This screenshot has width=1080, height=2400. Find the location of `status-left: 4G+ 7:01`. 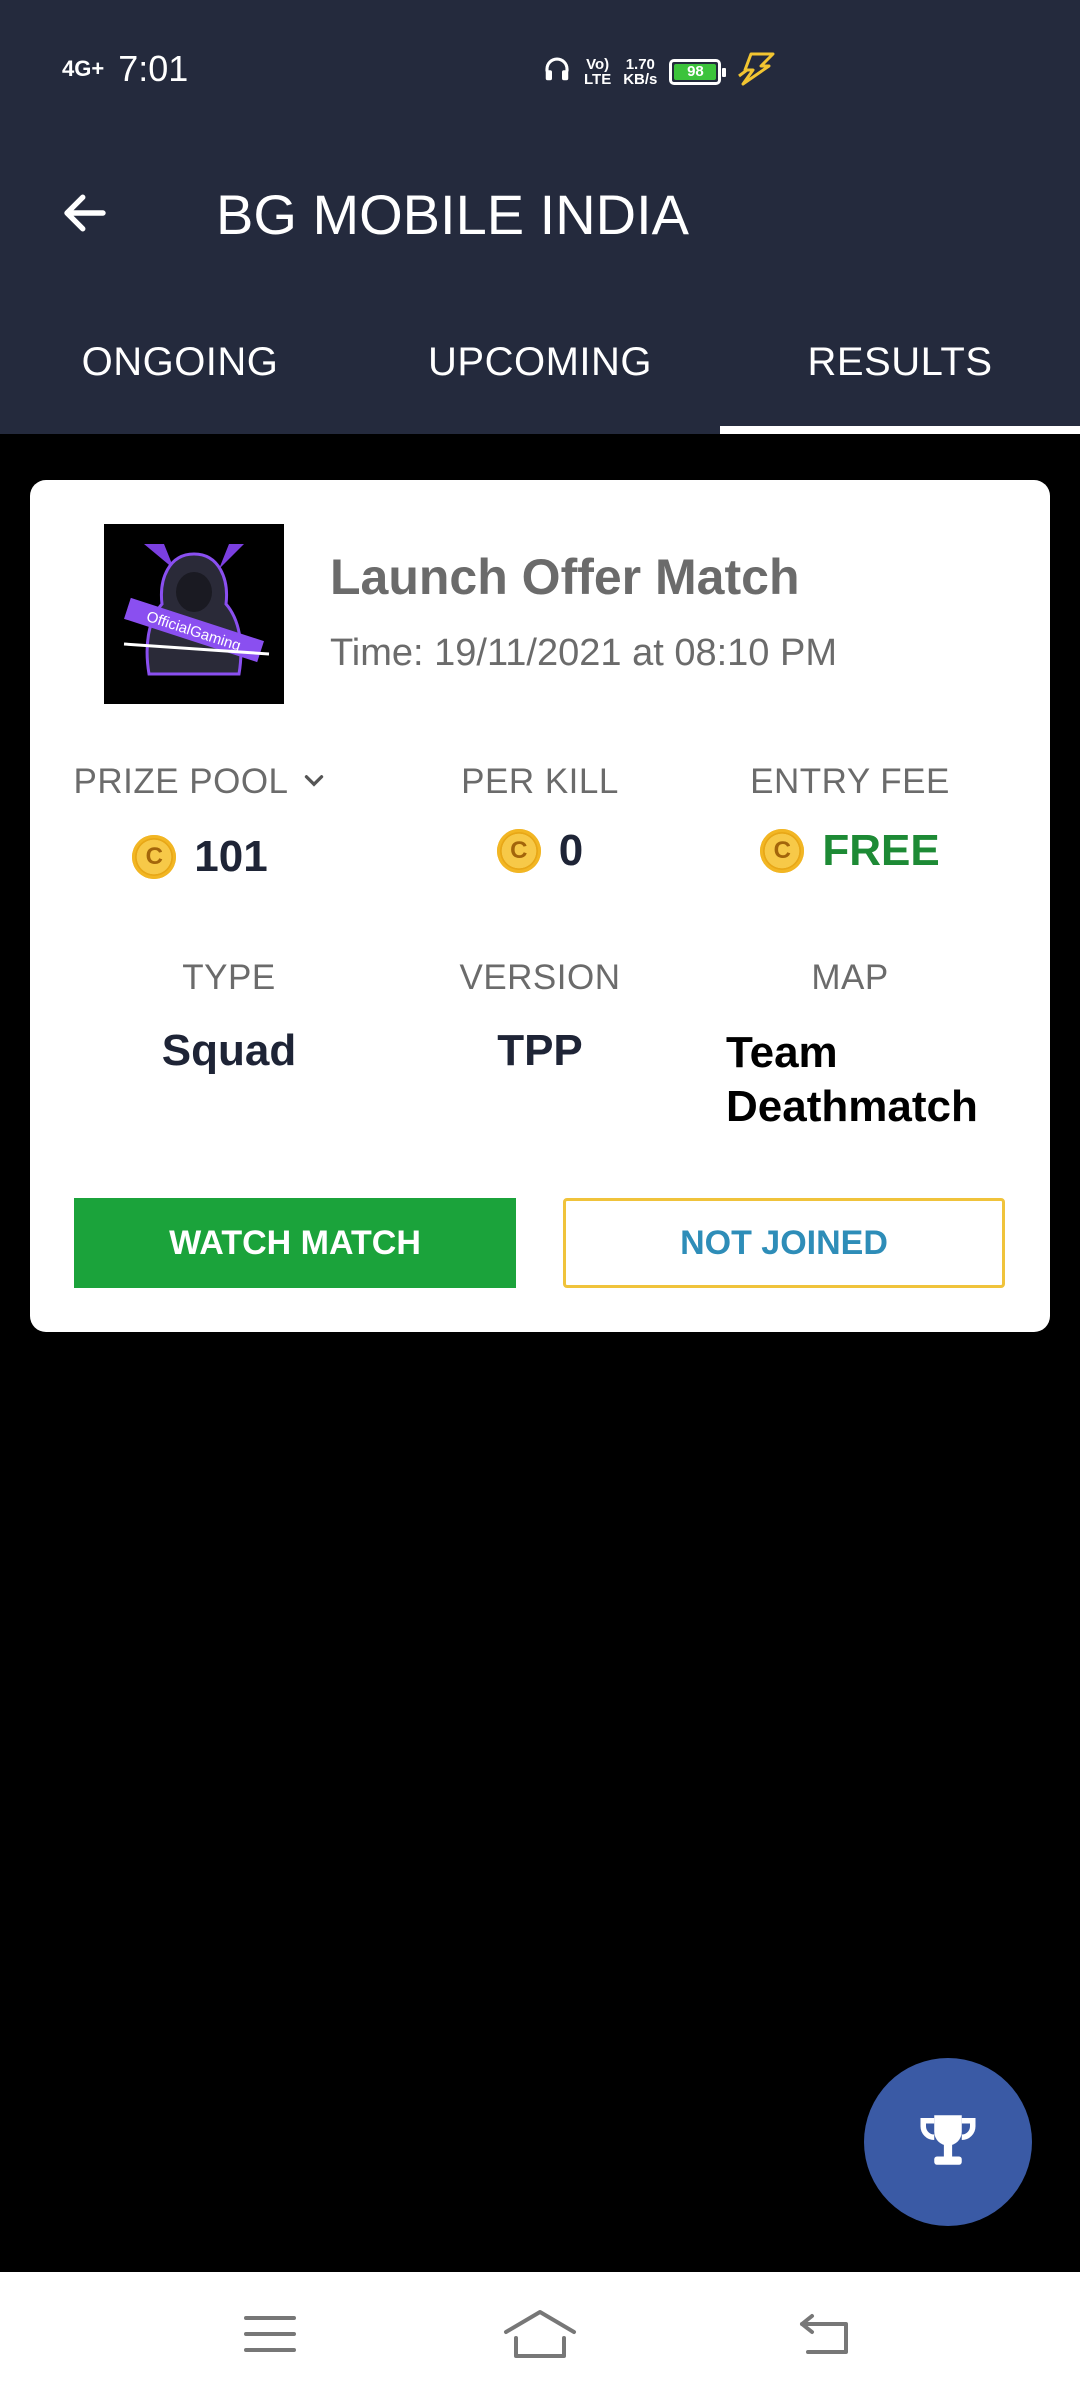

status-left: 4G+ 7:01 is located at coordinates (125, 69).